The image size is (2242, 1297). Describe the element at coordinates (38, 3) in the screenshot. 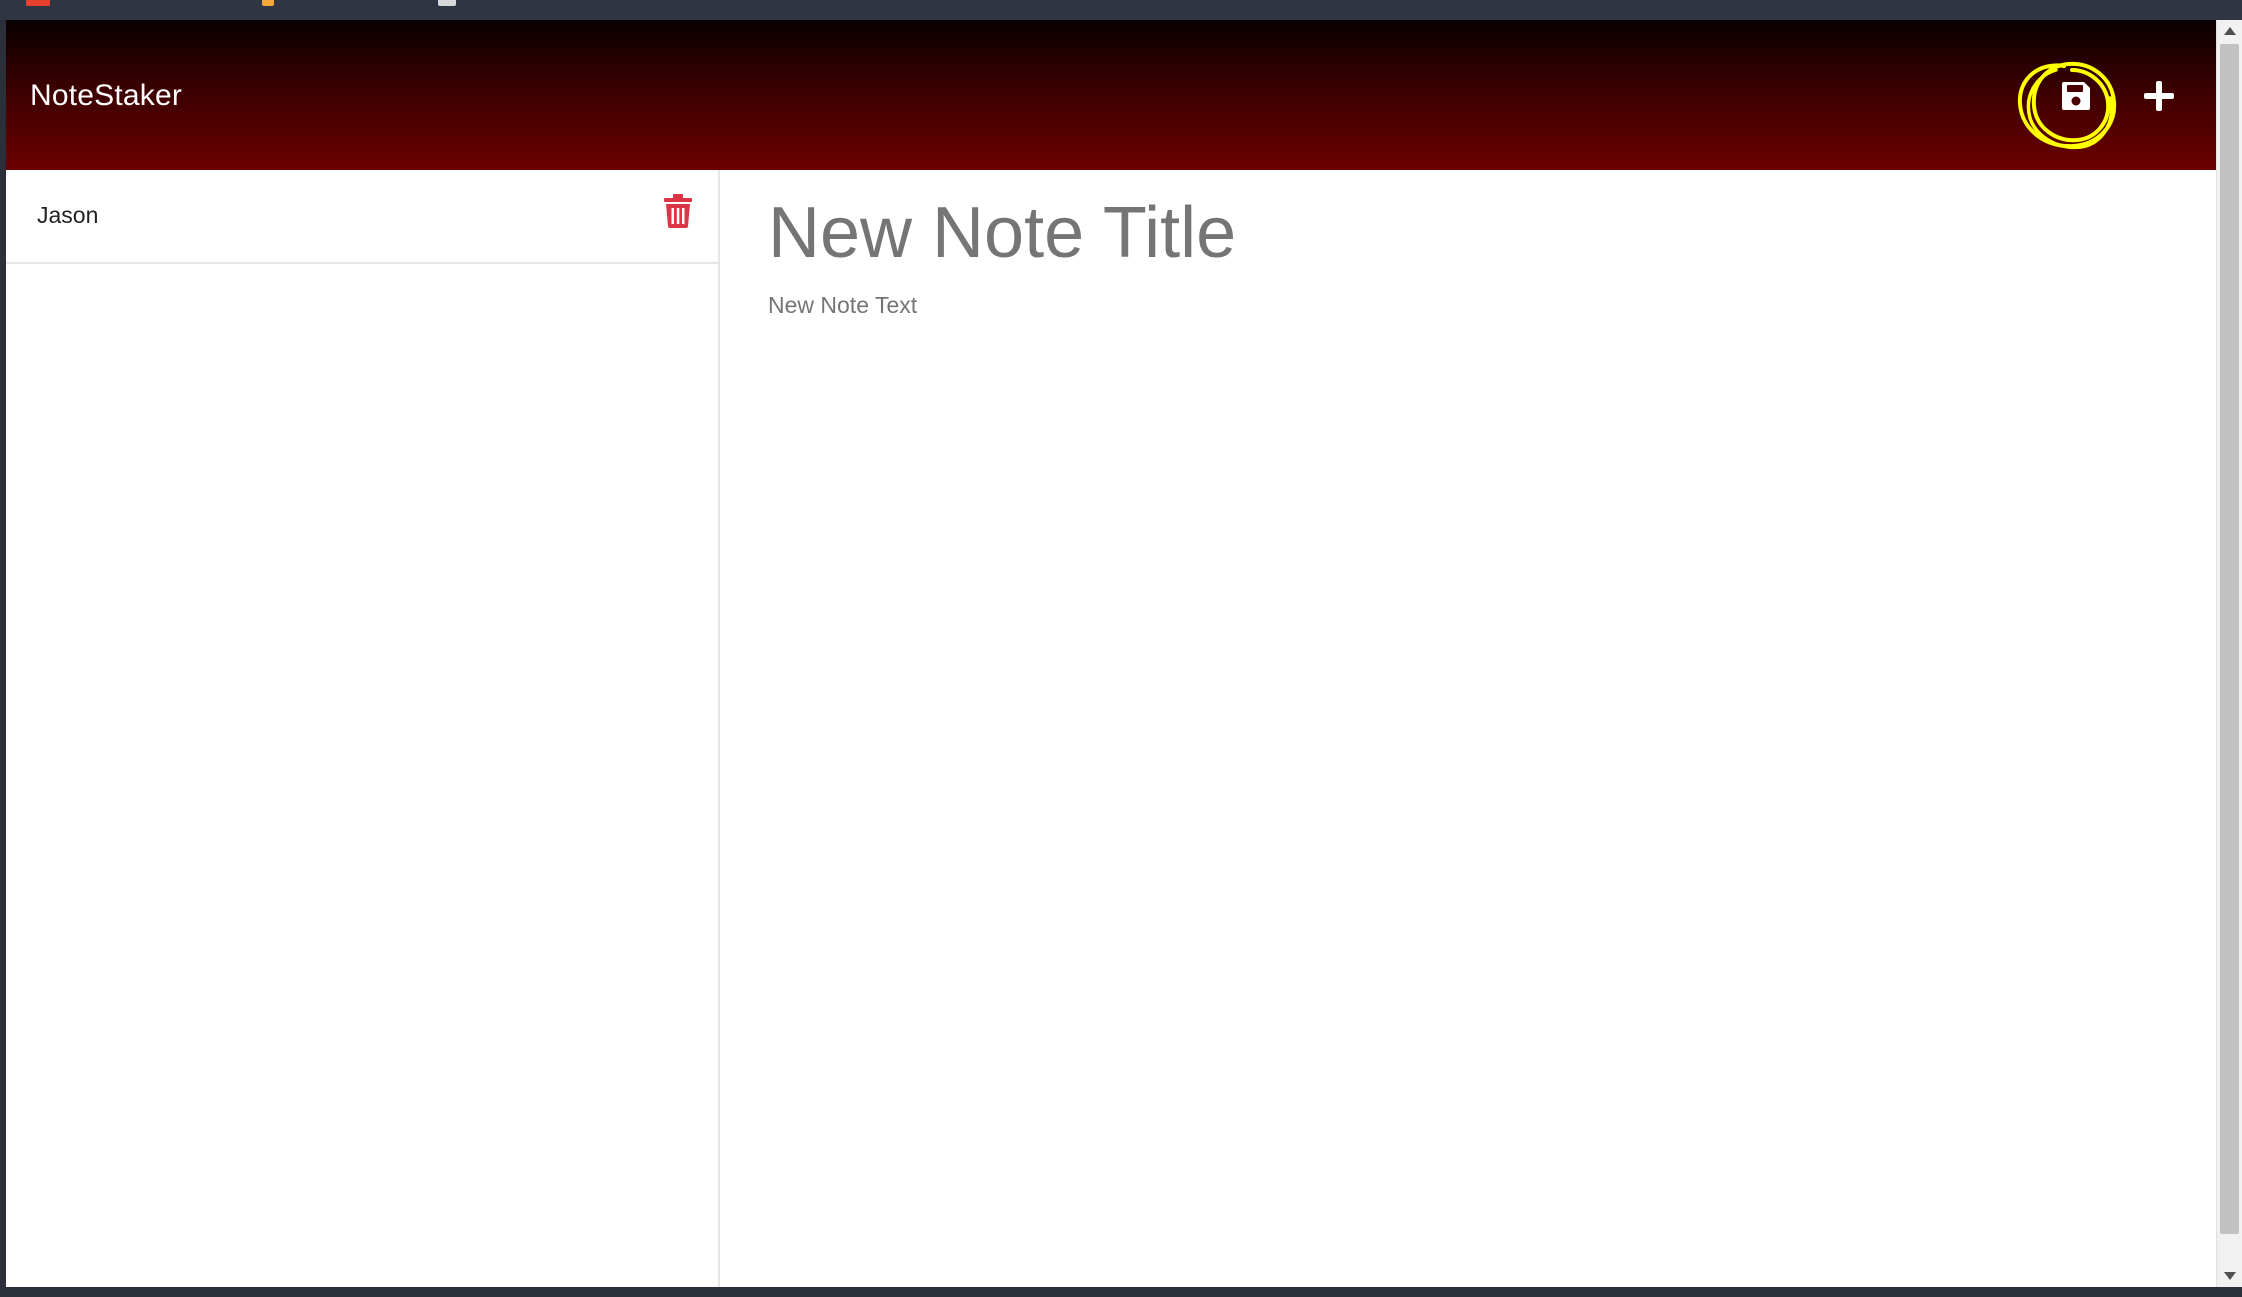

I see `tab-favicon-red` at that location.